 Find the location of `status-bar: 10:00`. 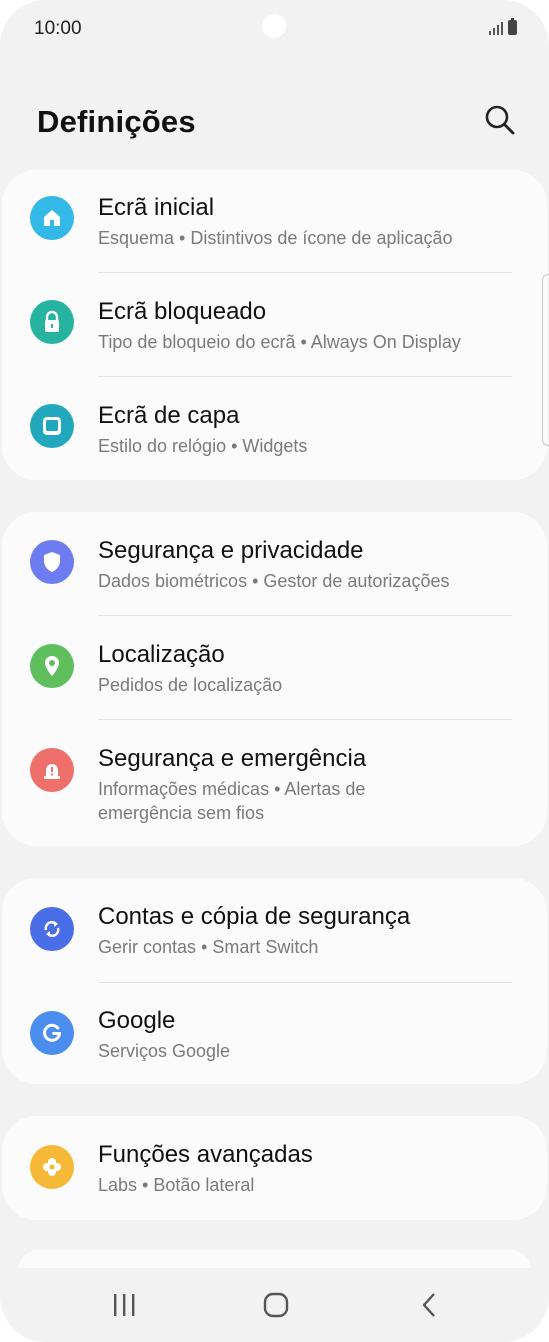

status-bar: 10:00 is located at coordinates (274, 29).